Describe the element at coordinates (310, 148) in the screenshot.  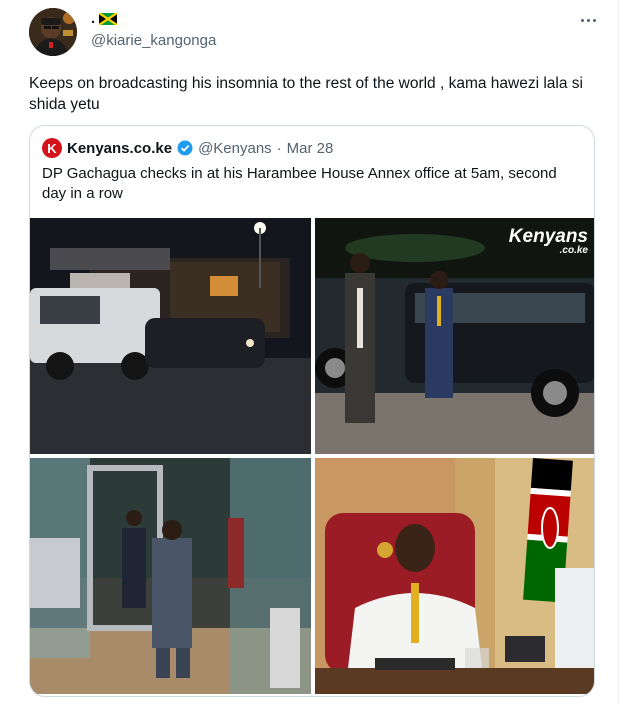
I see `quoted-tweet-date: Mar 28` at that location.